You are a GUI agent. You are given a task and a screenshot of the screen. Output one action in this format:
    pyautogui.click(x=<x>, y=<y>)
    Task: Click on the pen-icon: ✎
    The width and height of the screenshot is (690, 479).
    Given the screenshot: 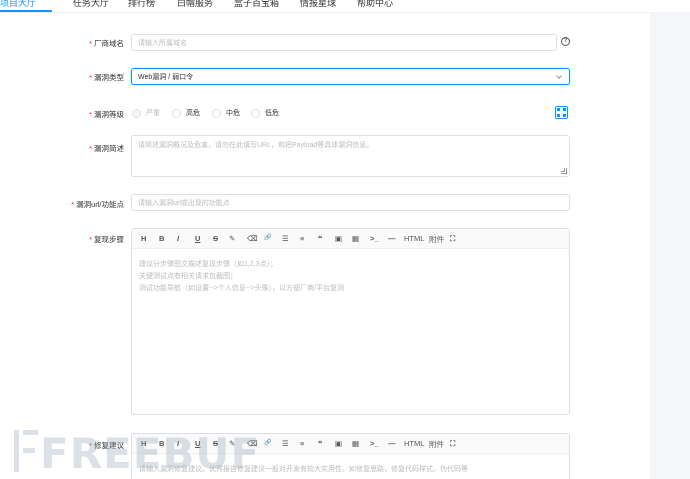 What is the action you would take?
    pyautogui.click(x=232, y=238)
    